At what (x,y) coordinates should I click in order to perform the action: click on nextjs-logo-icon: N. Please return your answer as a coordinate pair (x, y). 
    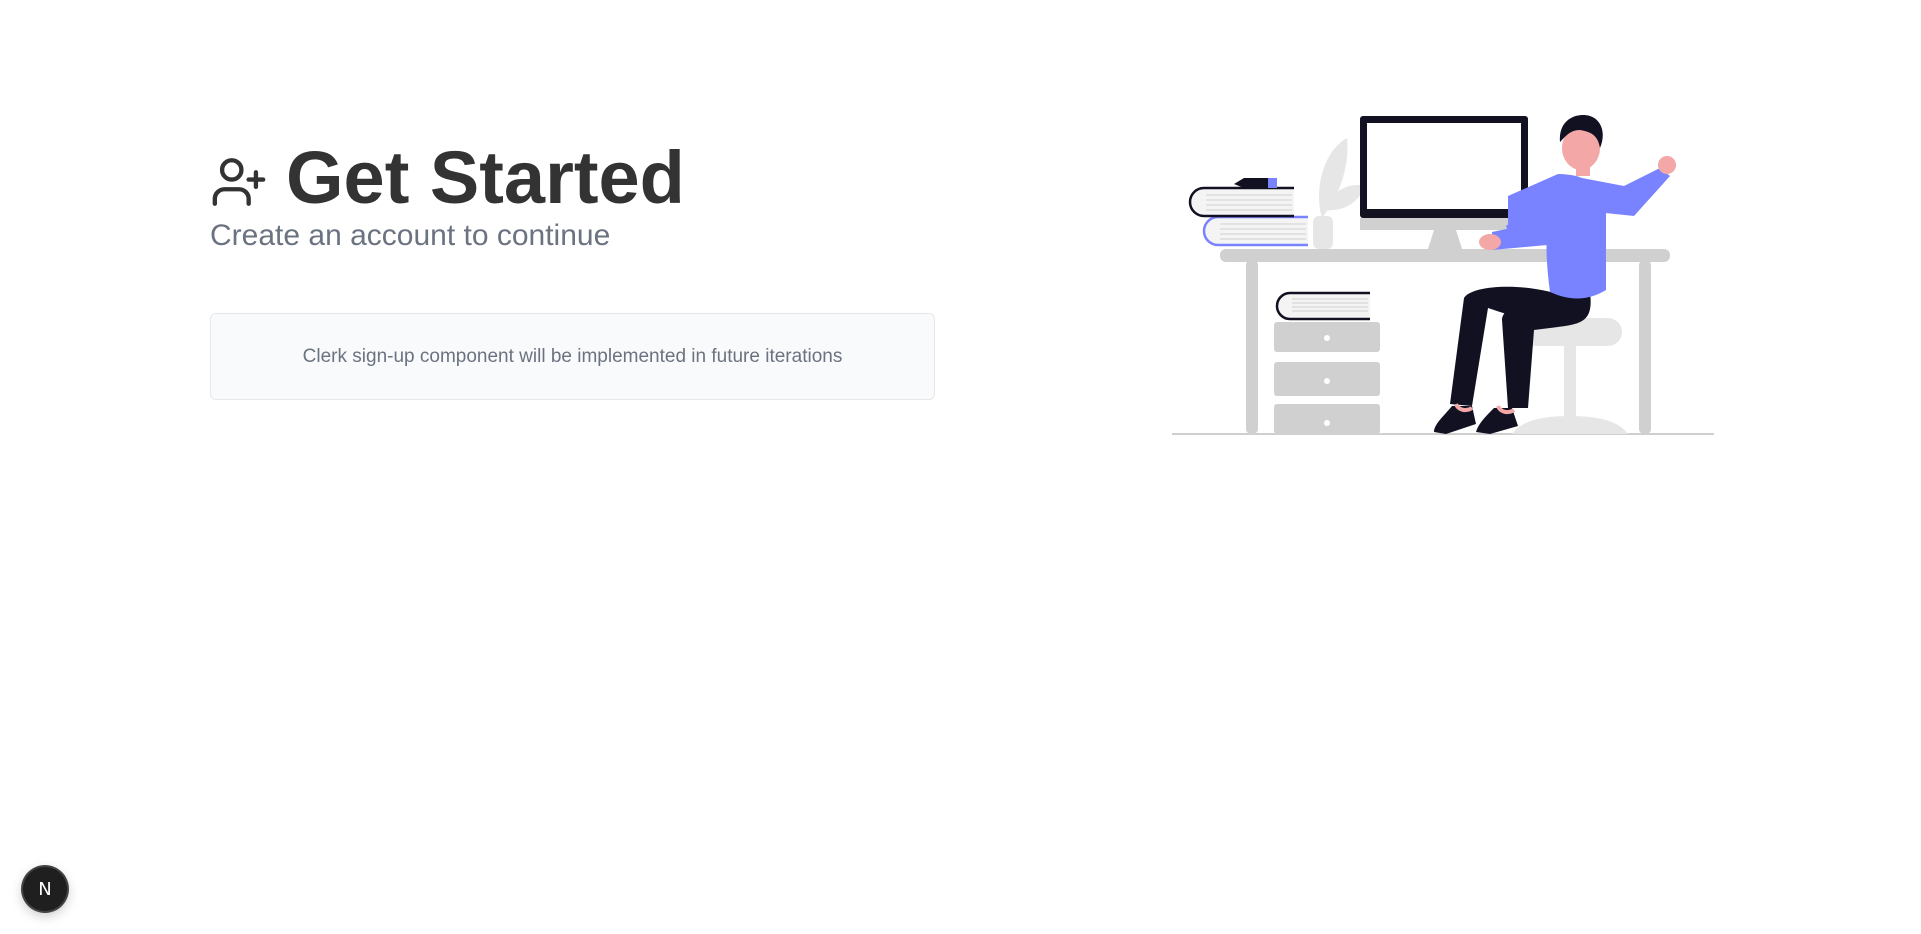
    Looking at the image, I should click on (45, 889).